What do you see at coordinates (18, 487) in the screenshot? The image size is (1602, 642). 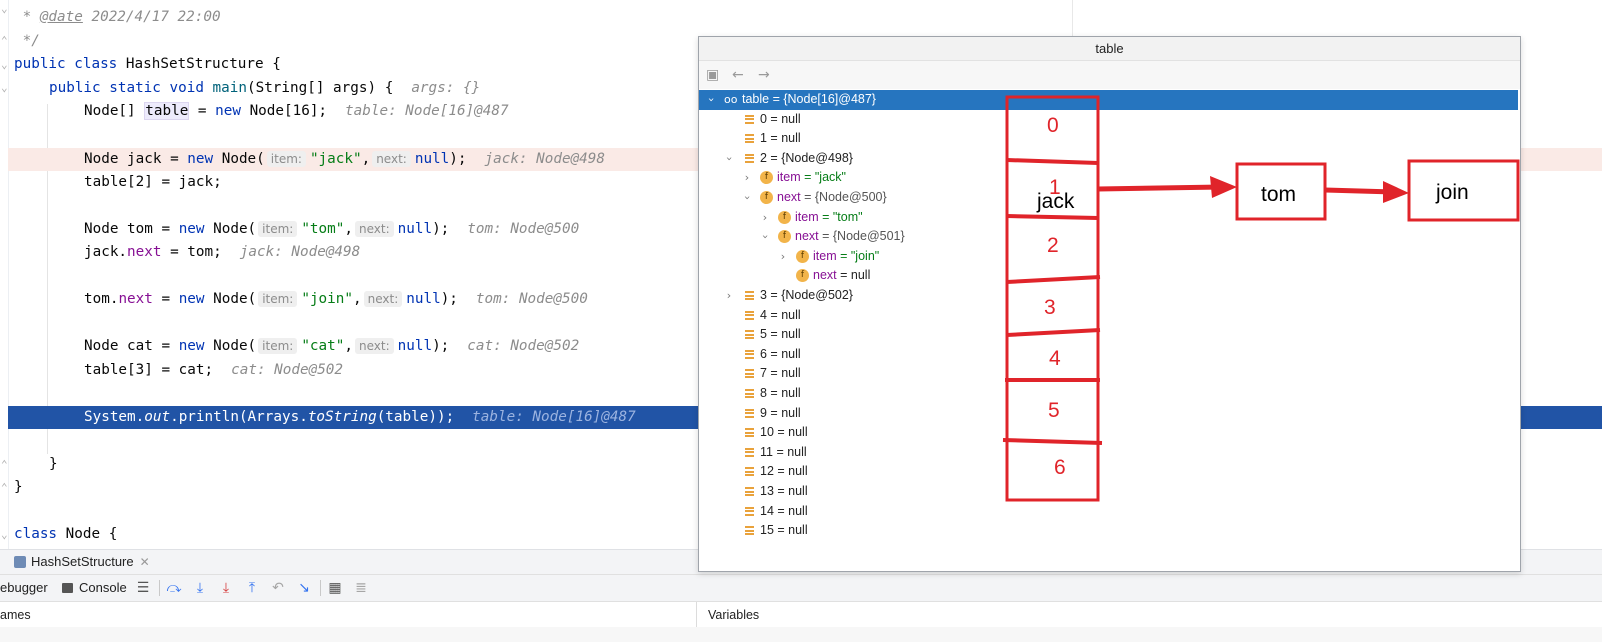 I see `code-line-close-brace: }` at bounding box center [18, 487].